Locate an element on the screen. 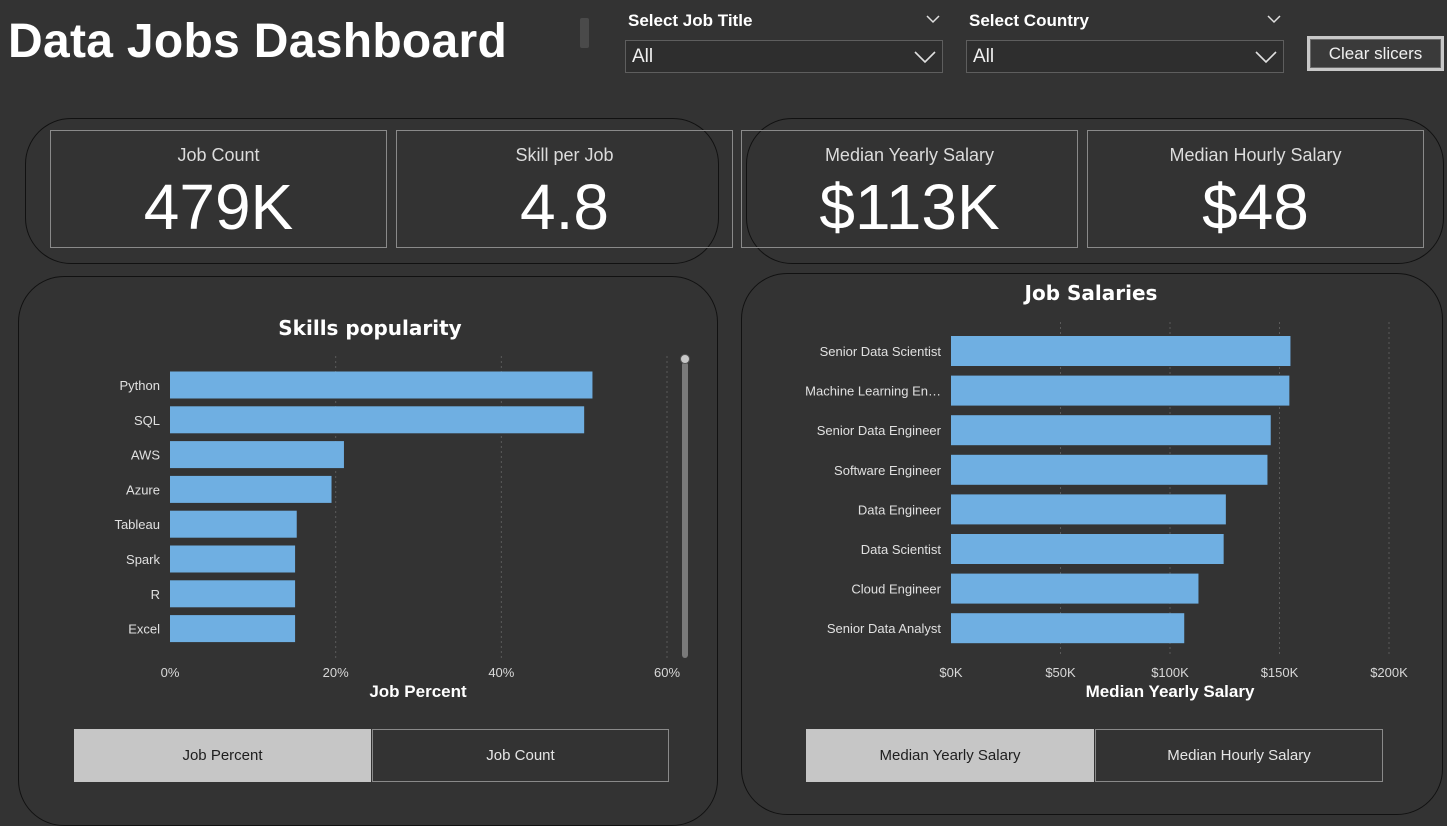 This screenshot has width=1447, height=826. category-label: Software Engineer is located at coordinates (888, 470).